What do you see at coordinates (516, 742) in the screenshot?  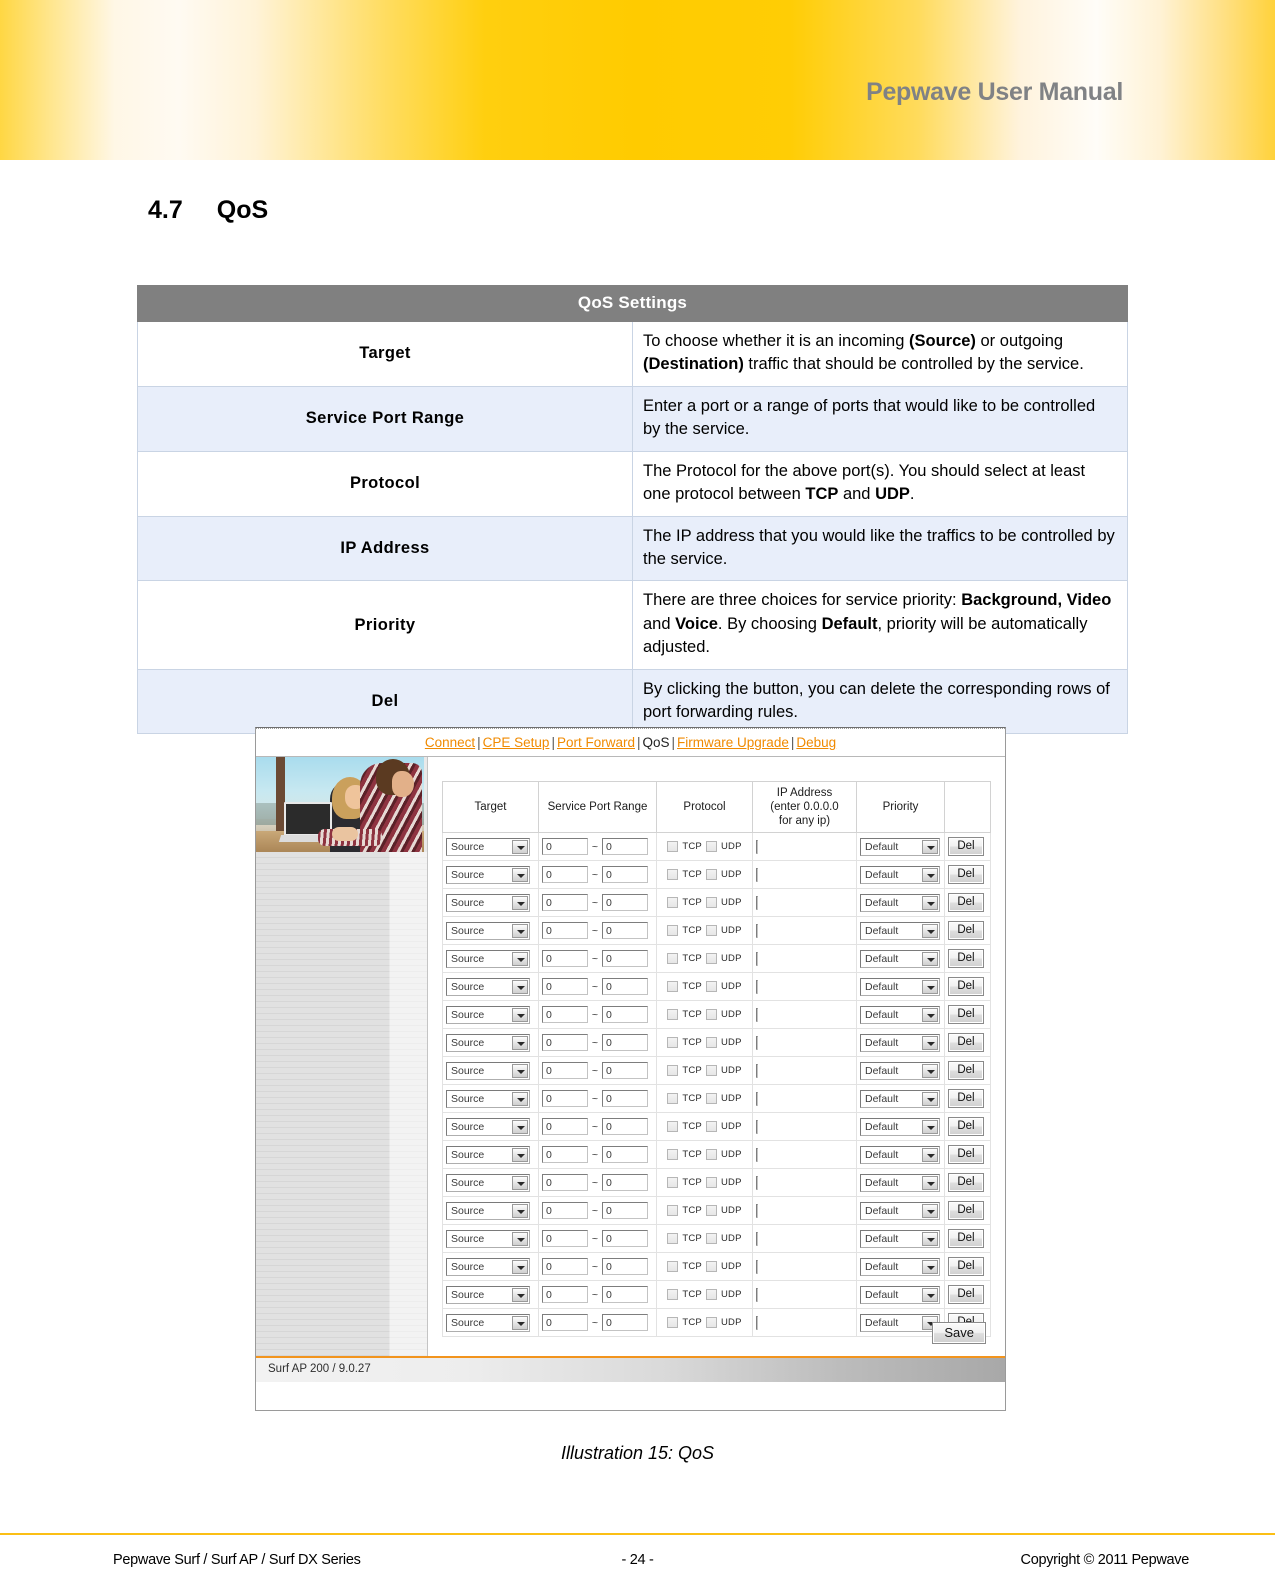 I see `nav-link-cpe-setup: CPE Setup` at bounding box center [516, 742].